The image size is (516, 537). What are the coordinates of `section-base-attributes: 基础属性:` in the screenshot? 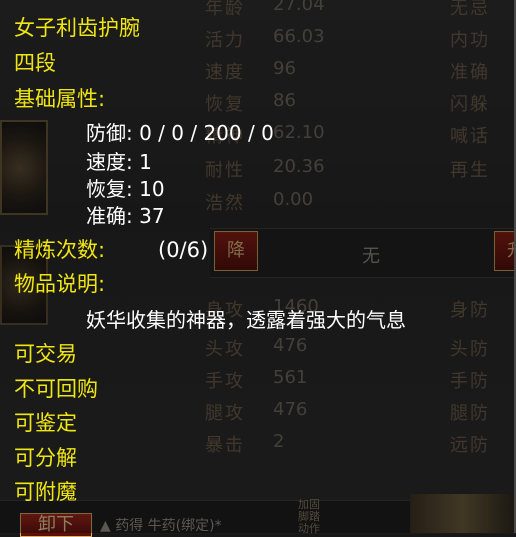 It's located at (60, 99).